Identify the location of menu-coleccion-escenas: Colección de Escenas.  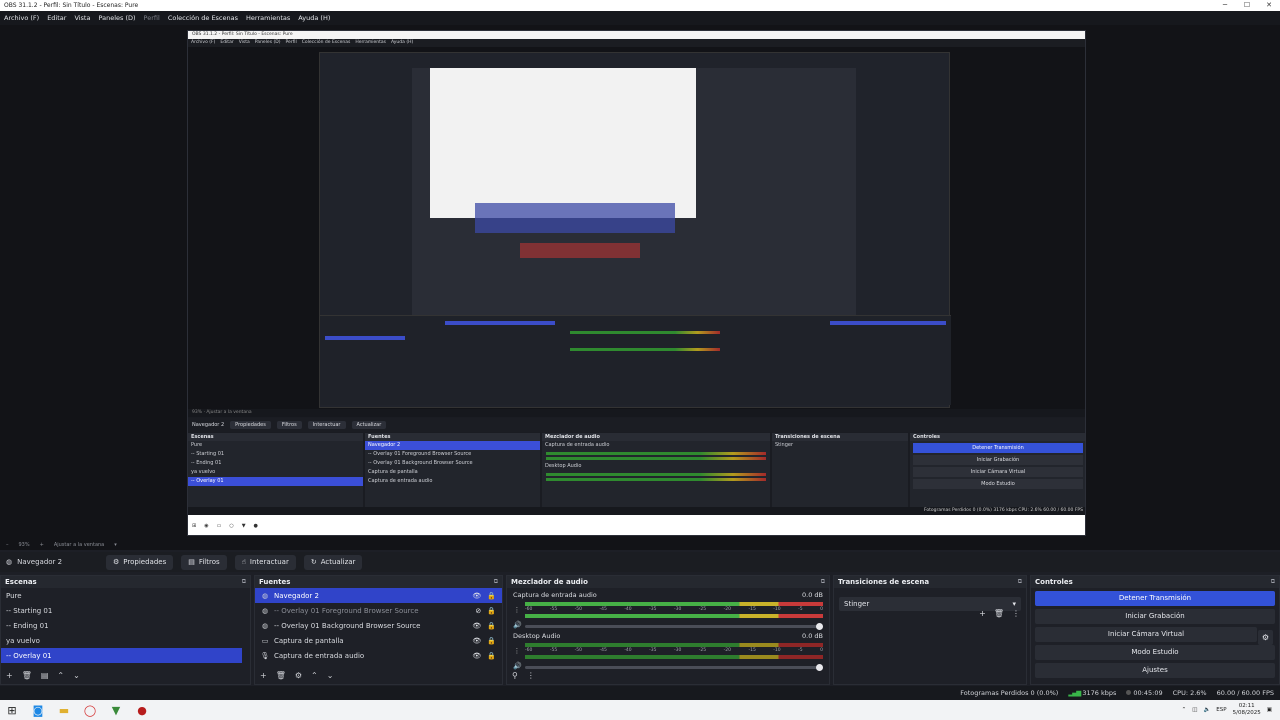
(203, 18).